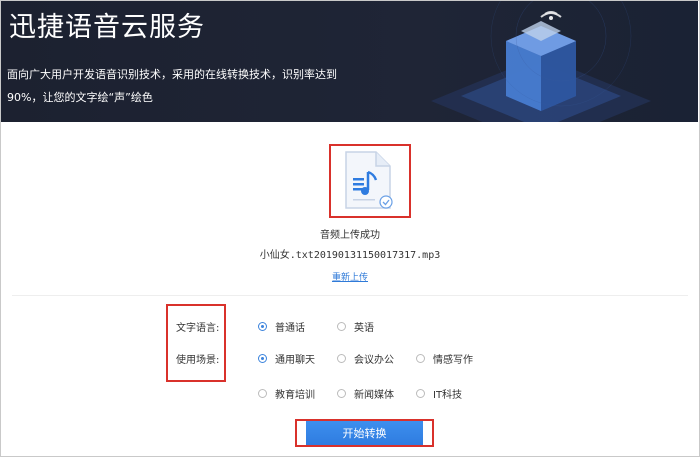 The width and height of the screenshot is (700, 457). Describe the element at coordinates (172, 74) in the screenshot. I see `hero-description-line-1: 面向广大用户开发语音识别技术，采用的在线转换技术，识别率达到` at that location.